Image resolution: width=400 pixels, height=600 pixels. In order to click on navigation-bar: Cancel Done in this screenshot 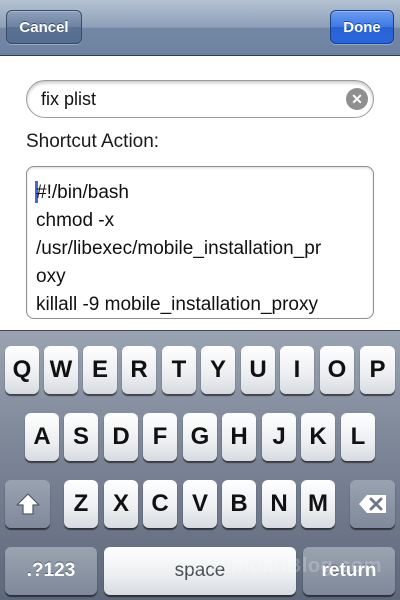, I will do `click(200, 28)`.